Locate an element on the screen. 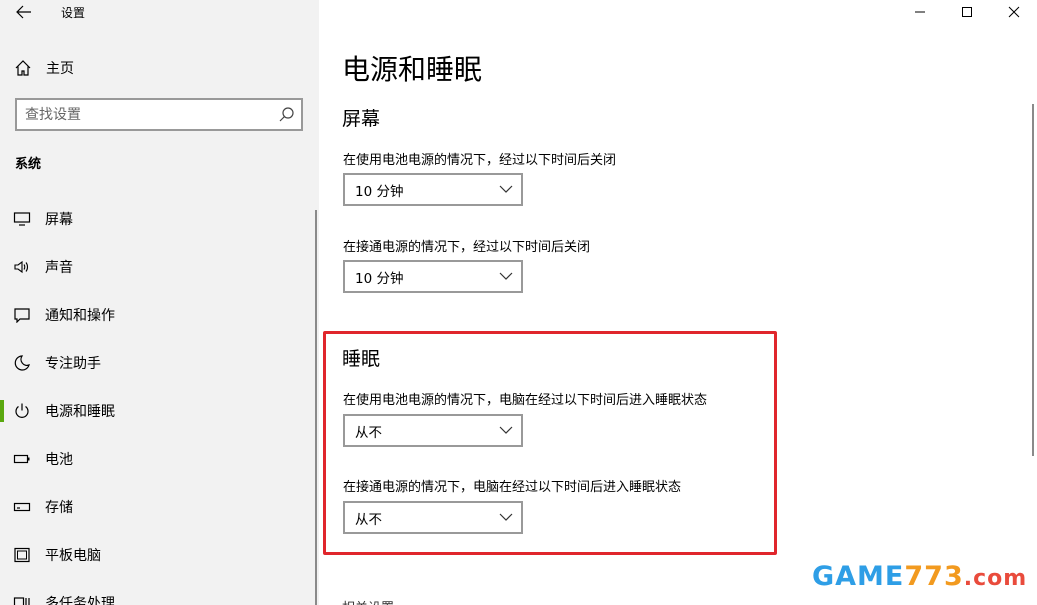 The width and height of the screenshot is (1037, 605). sidebar-item-tablet: 平板电脑 is located at coordinates (159, 555).